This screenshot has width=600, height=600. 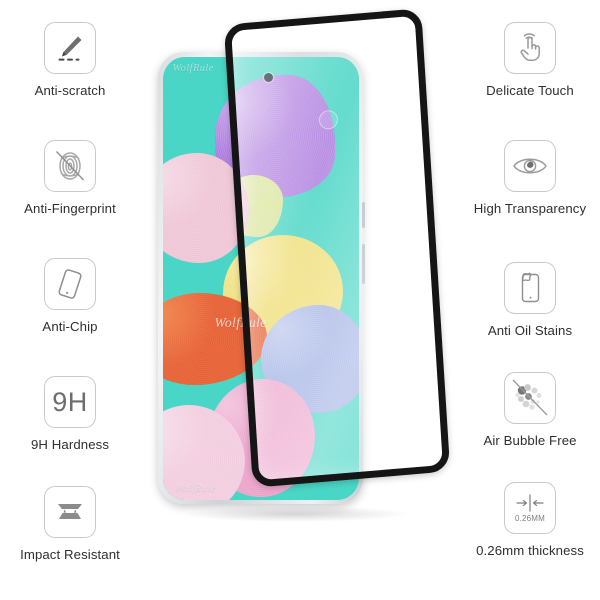 I want to click on feature-label: Air Bubble Free, so click(x=530, y=440).